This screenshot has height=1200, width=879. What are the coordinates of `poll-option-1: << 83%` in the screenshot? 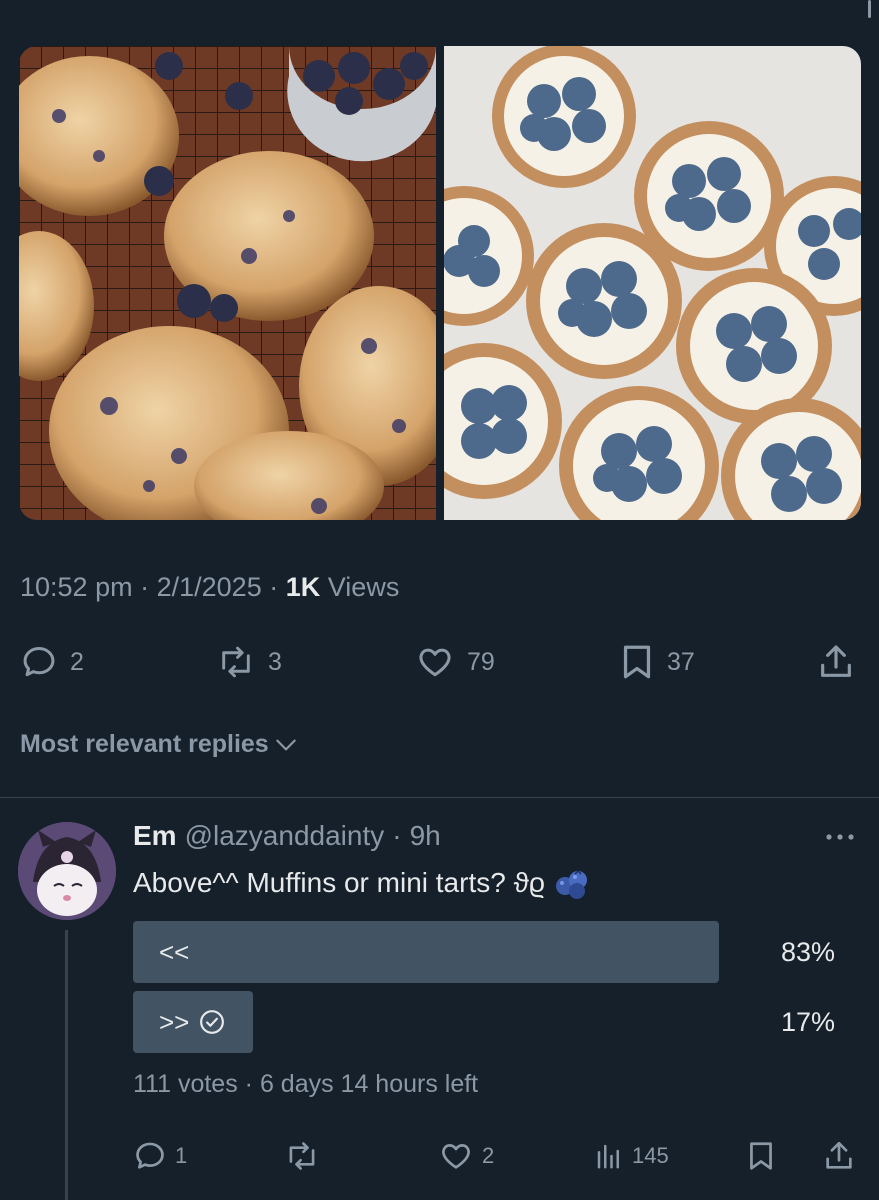 It's located at (486, 952).